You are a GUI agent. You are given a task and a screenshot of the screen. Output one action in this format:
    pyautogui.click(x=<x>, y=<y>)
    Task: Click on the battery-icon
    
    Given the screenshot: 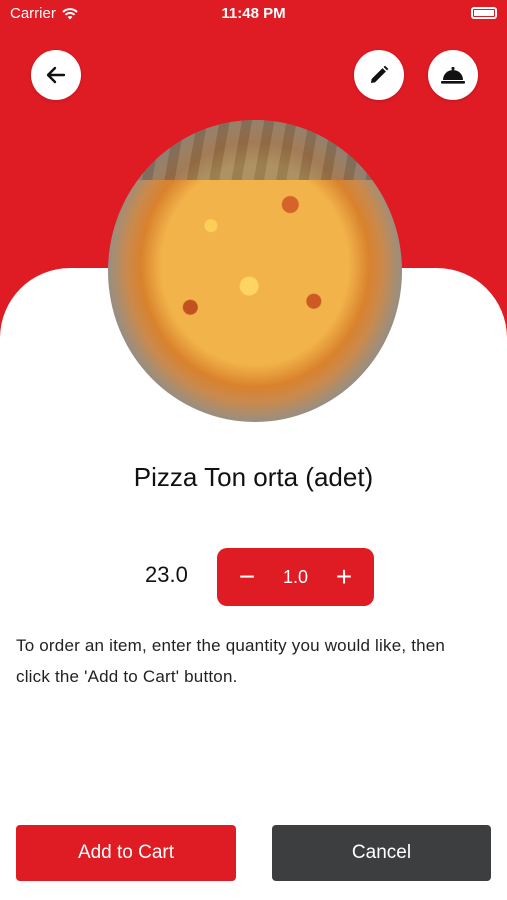 What is the action you would take?
    pyautogui.click(x=484, y=13)
    